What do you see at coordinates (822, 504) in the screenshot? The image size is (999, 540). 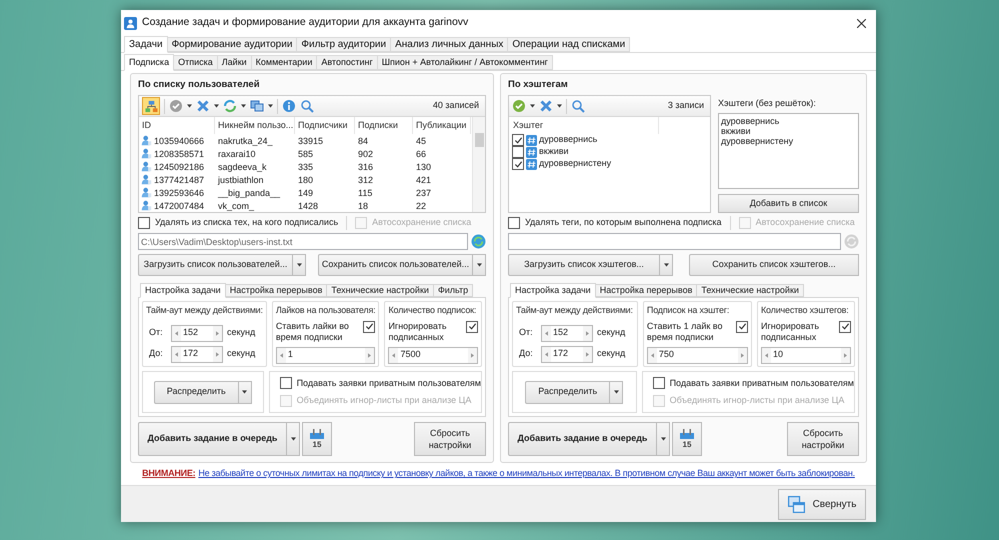 I see `collapse-button: Свернуть` at bounding box center [822, 504].